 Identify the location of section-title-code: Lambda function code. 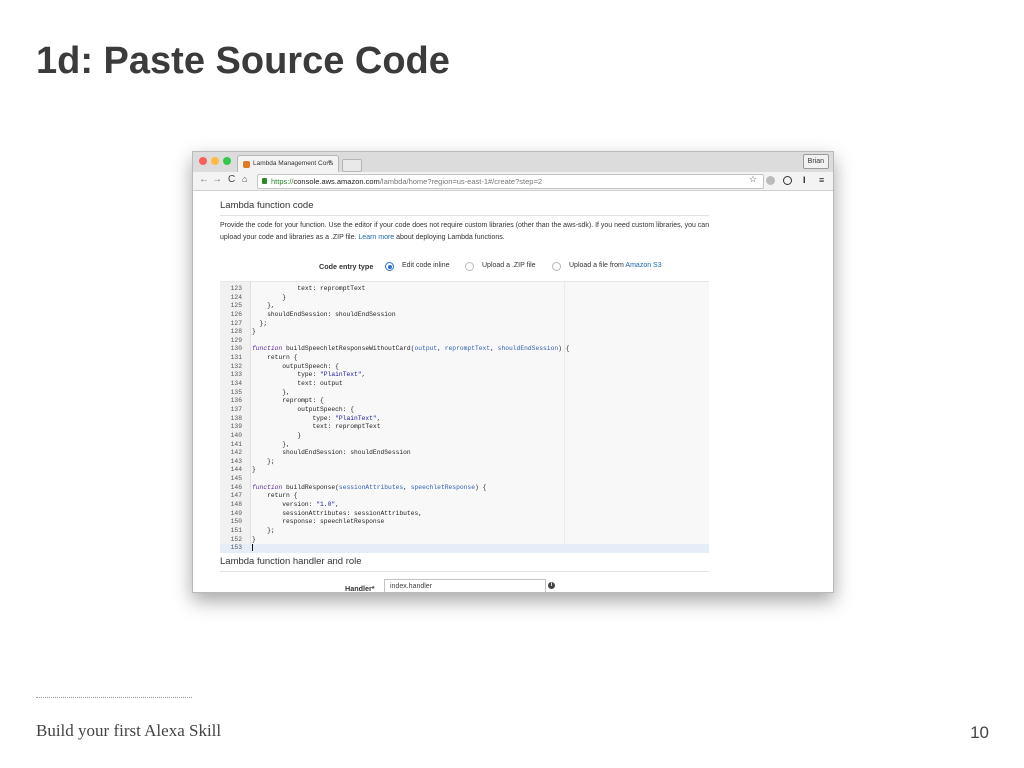
(267, 205).